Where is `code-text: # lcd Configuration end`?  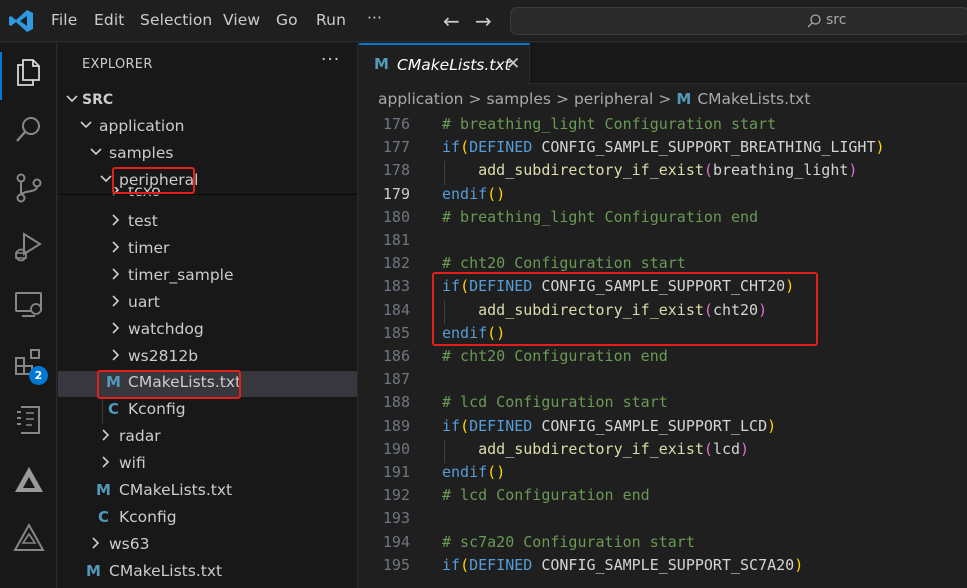
code-text: # lcd Configuration end is located at coordinates (546, 495).